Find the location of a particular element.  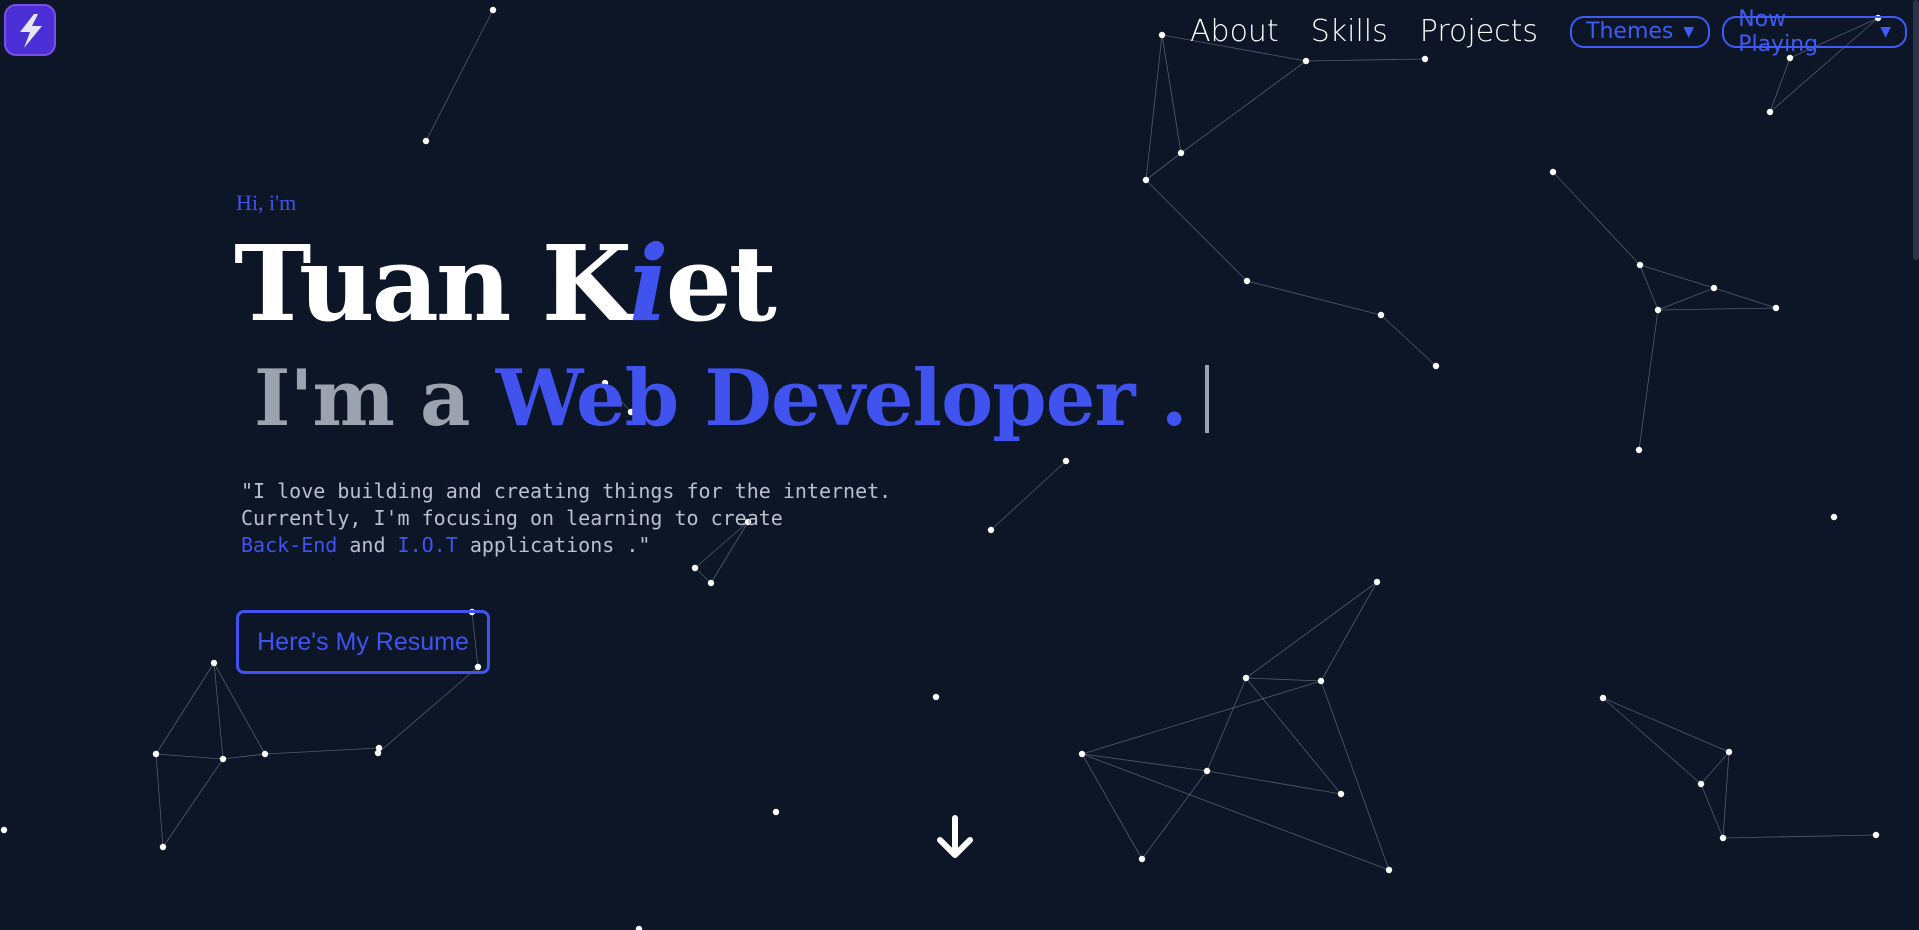

nav-link-skills: Skills is located at coordinates (1349, 31).